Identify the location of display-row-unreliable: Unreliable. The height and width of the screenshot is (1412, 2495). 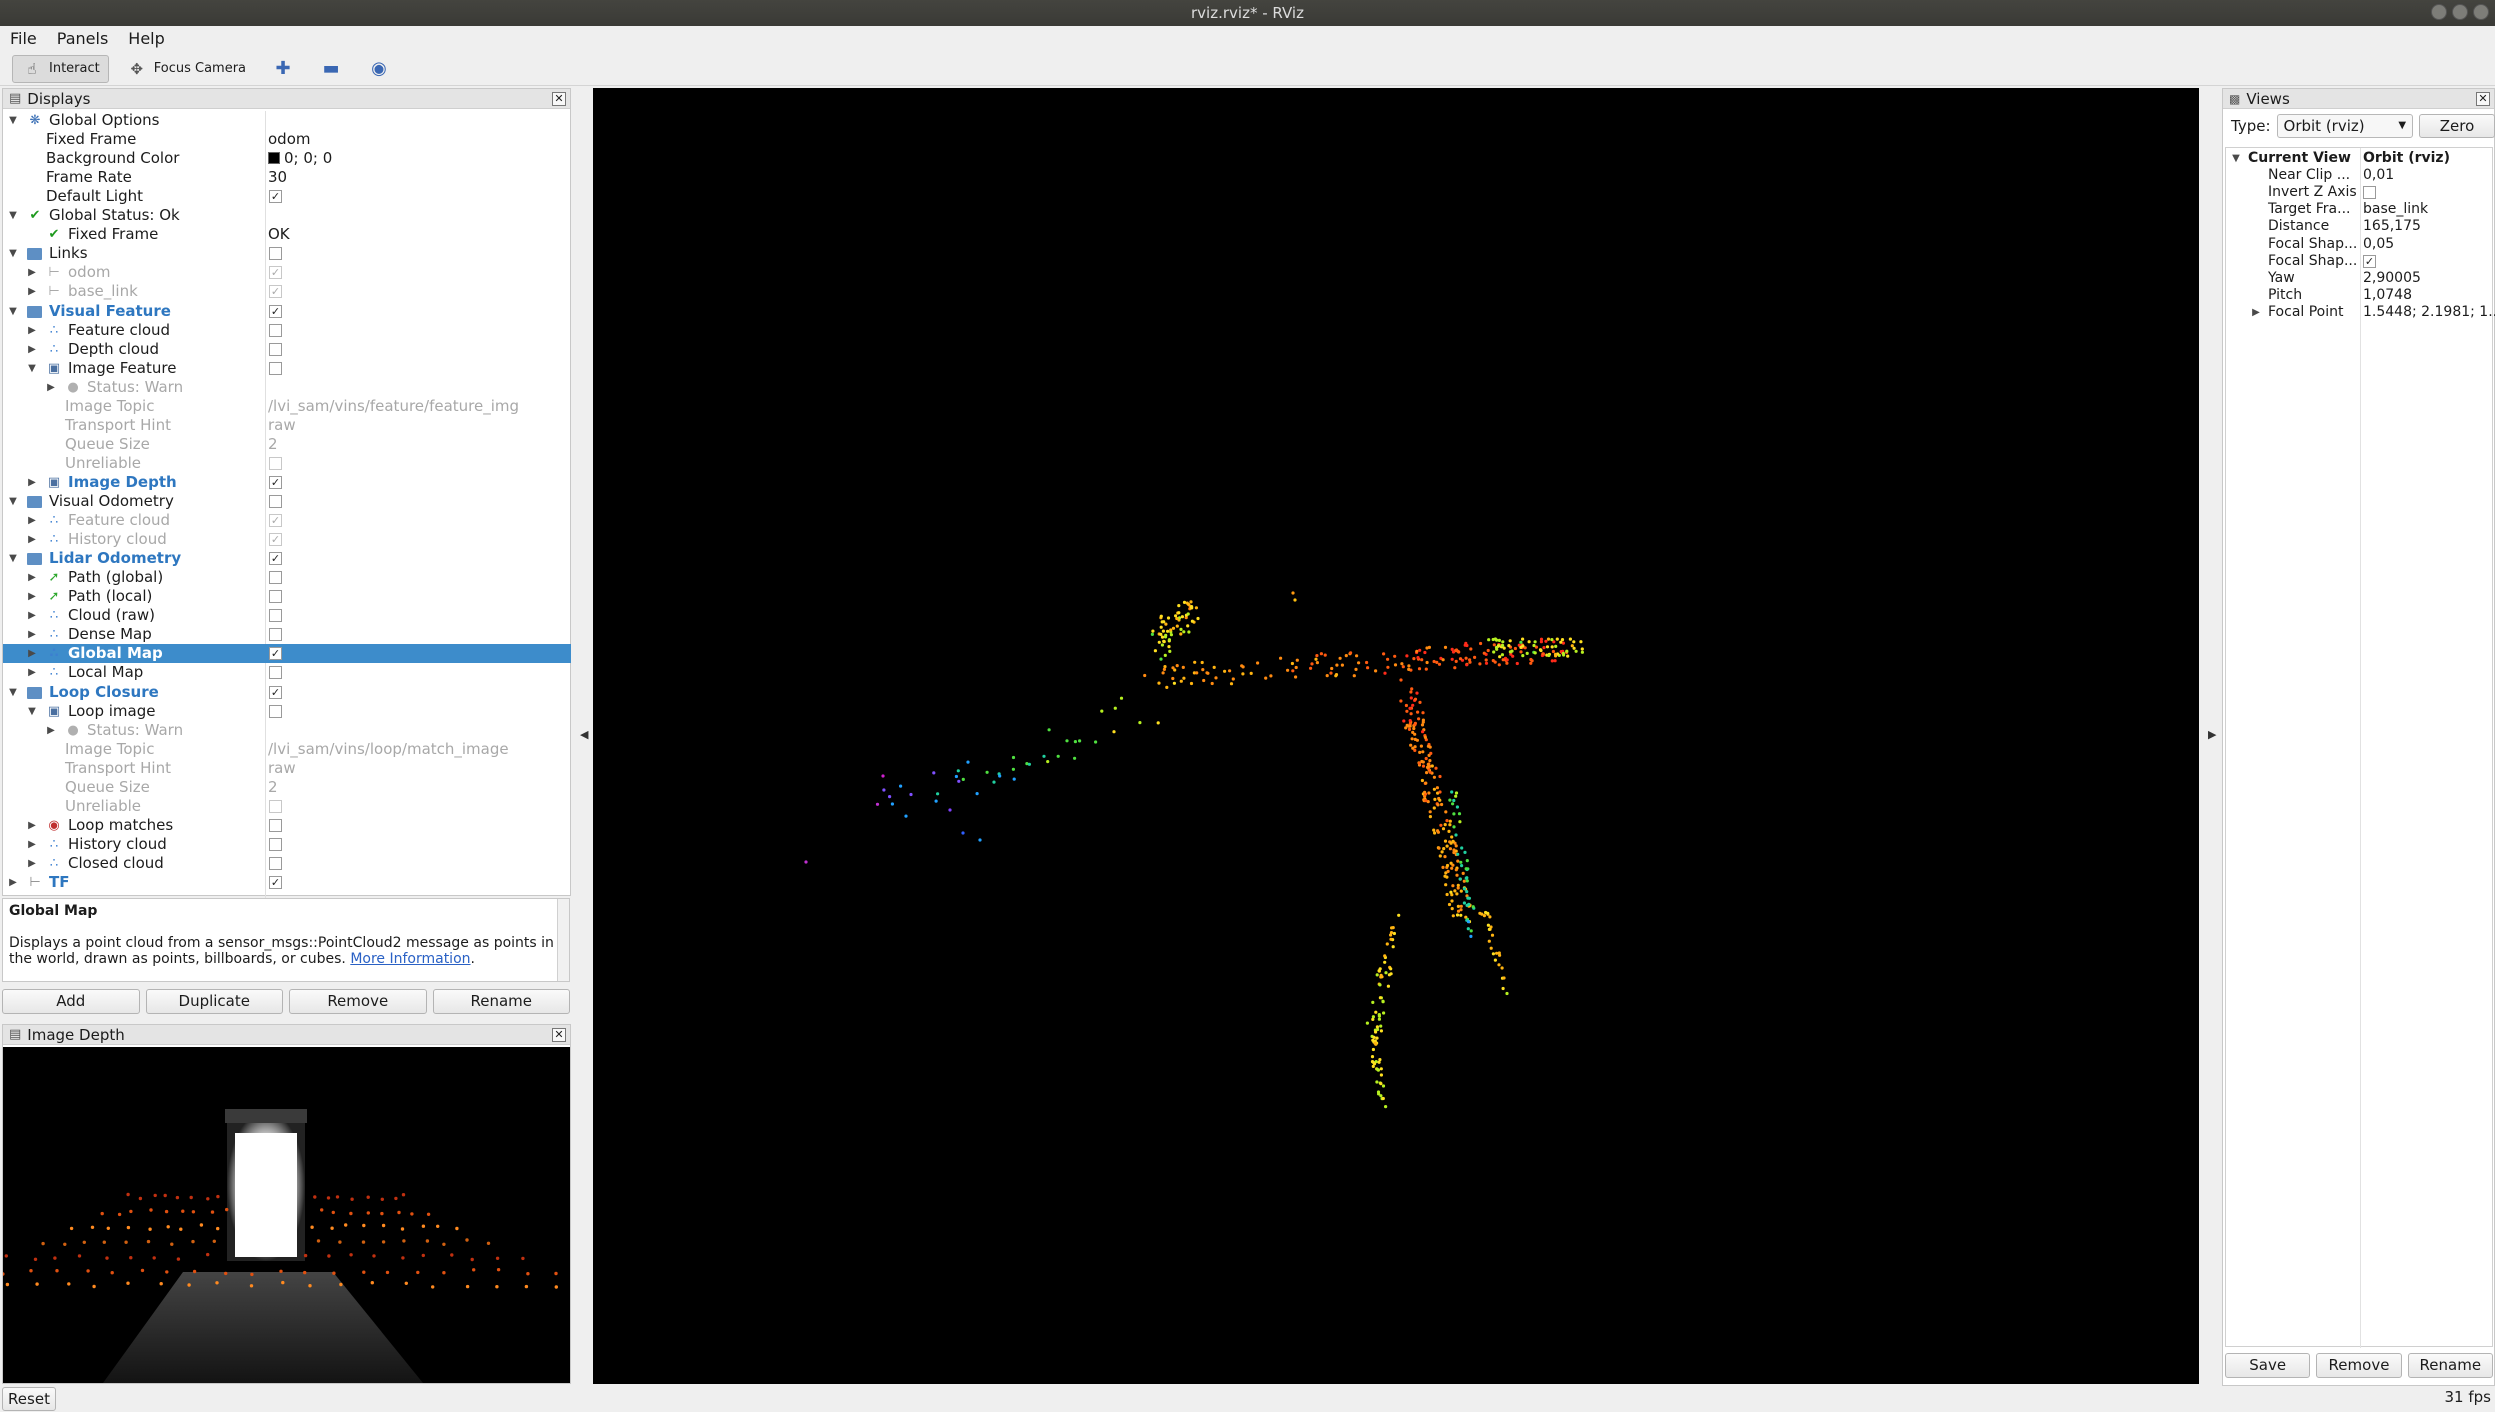
(287, 806).